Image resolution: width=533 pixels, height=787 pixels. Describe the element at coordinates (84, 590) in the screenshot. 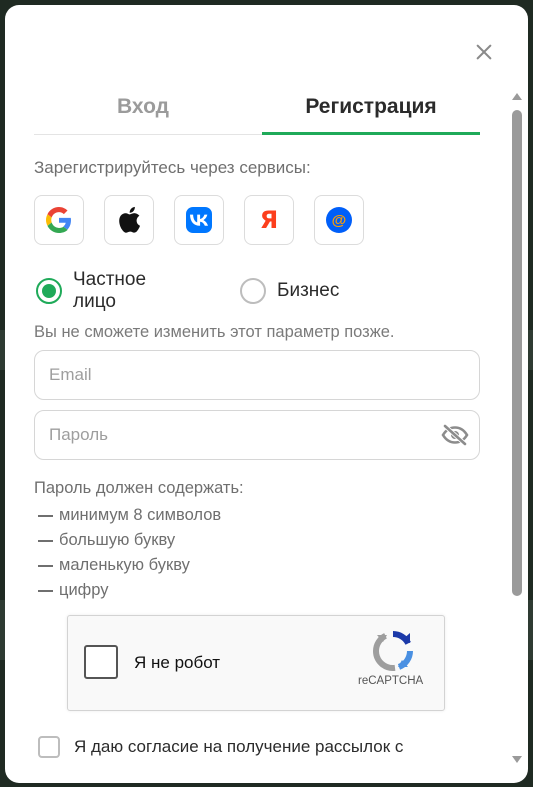

I see `rule-text: цифру` at that location.